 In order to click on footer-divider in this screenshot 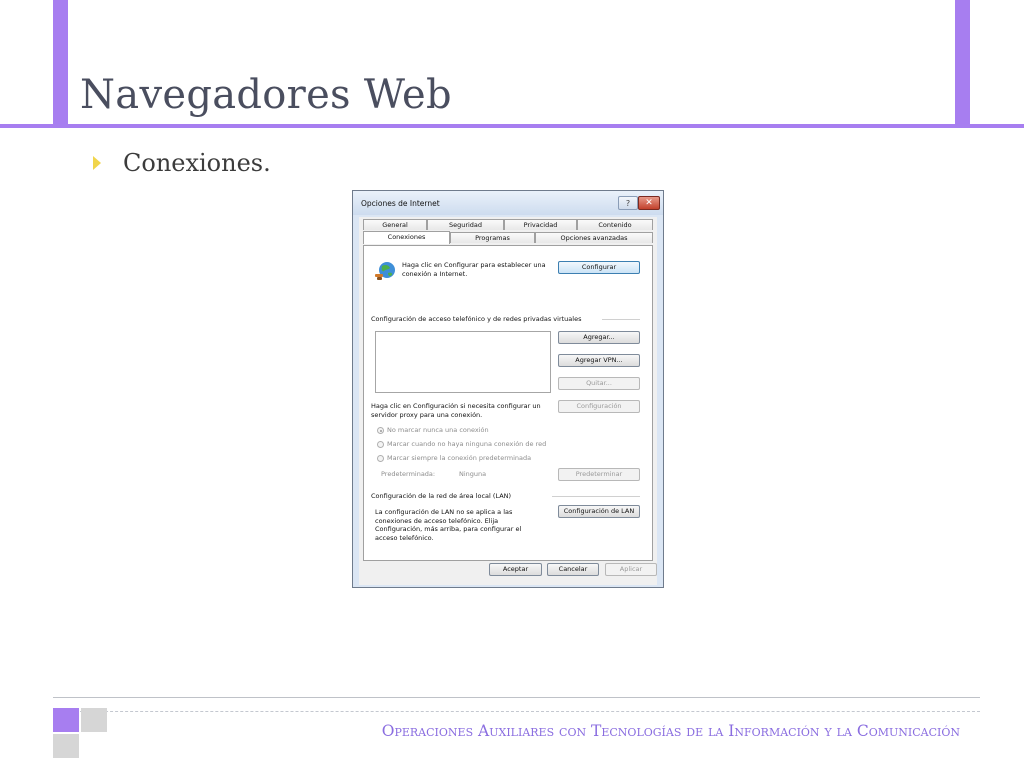, I will do `click(516, 697)`.